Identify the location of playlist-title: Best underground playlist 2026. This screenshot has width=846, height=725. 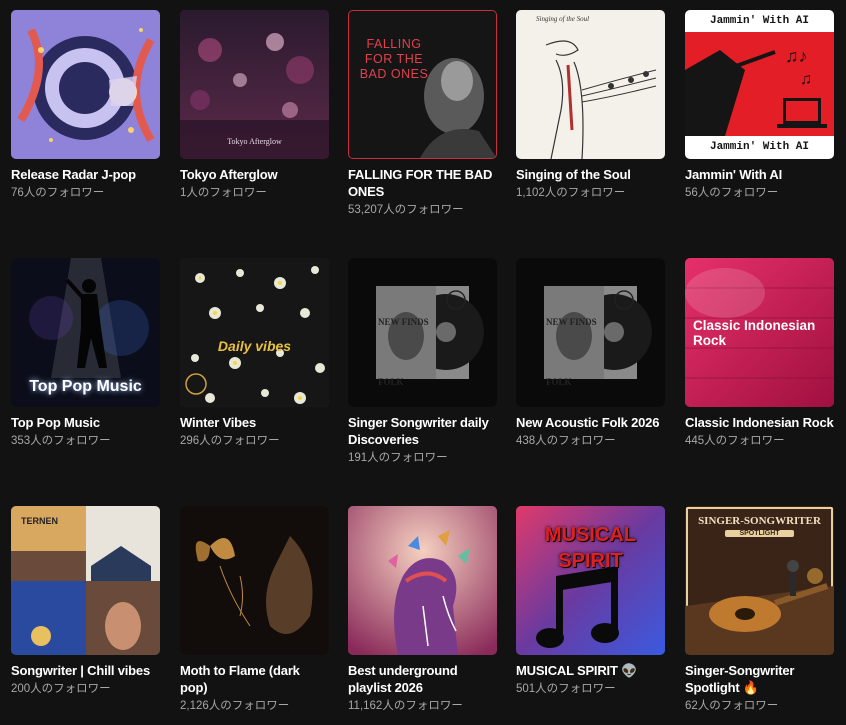
(423, 679).